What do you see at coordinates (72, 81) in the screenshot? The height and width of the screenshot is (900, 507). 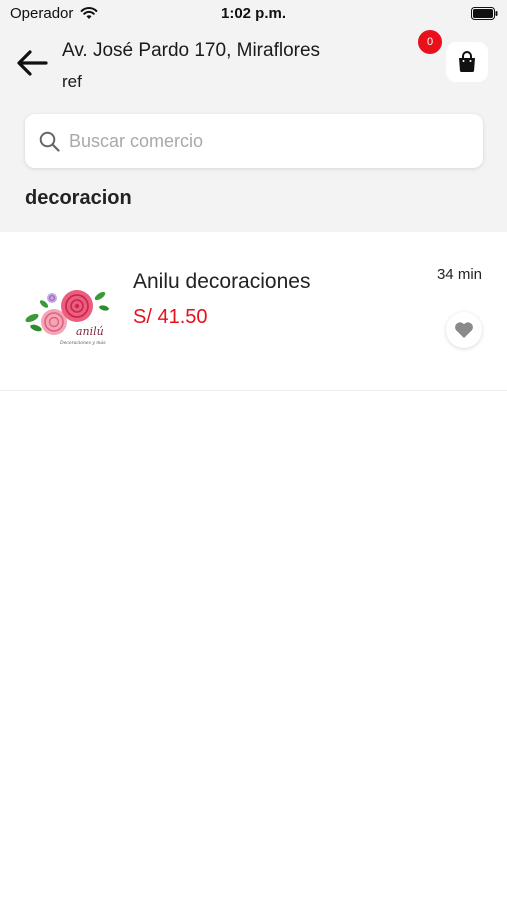 I see `address-reference: ref` at bounding box center [72, 81].